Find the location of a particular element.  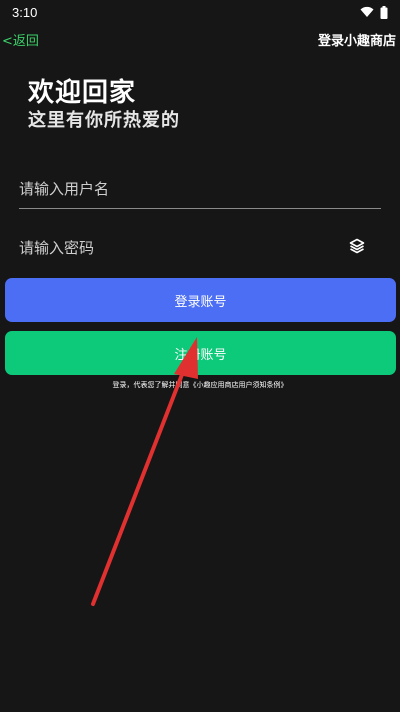

login-button: 登录账号 is located at coordinates (200, 300).